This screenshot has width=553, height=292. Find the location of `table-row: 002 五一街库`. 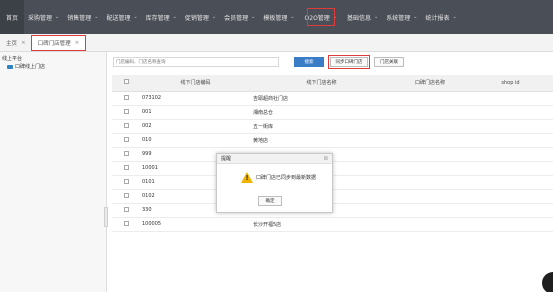

table-row: 002 五一街库 is located at coordinates (332, 126).